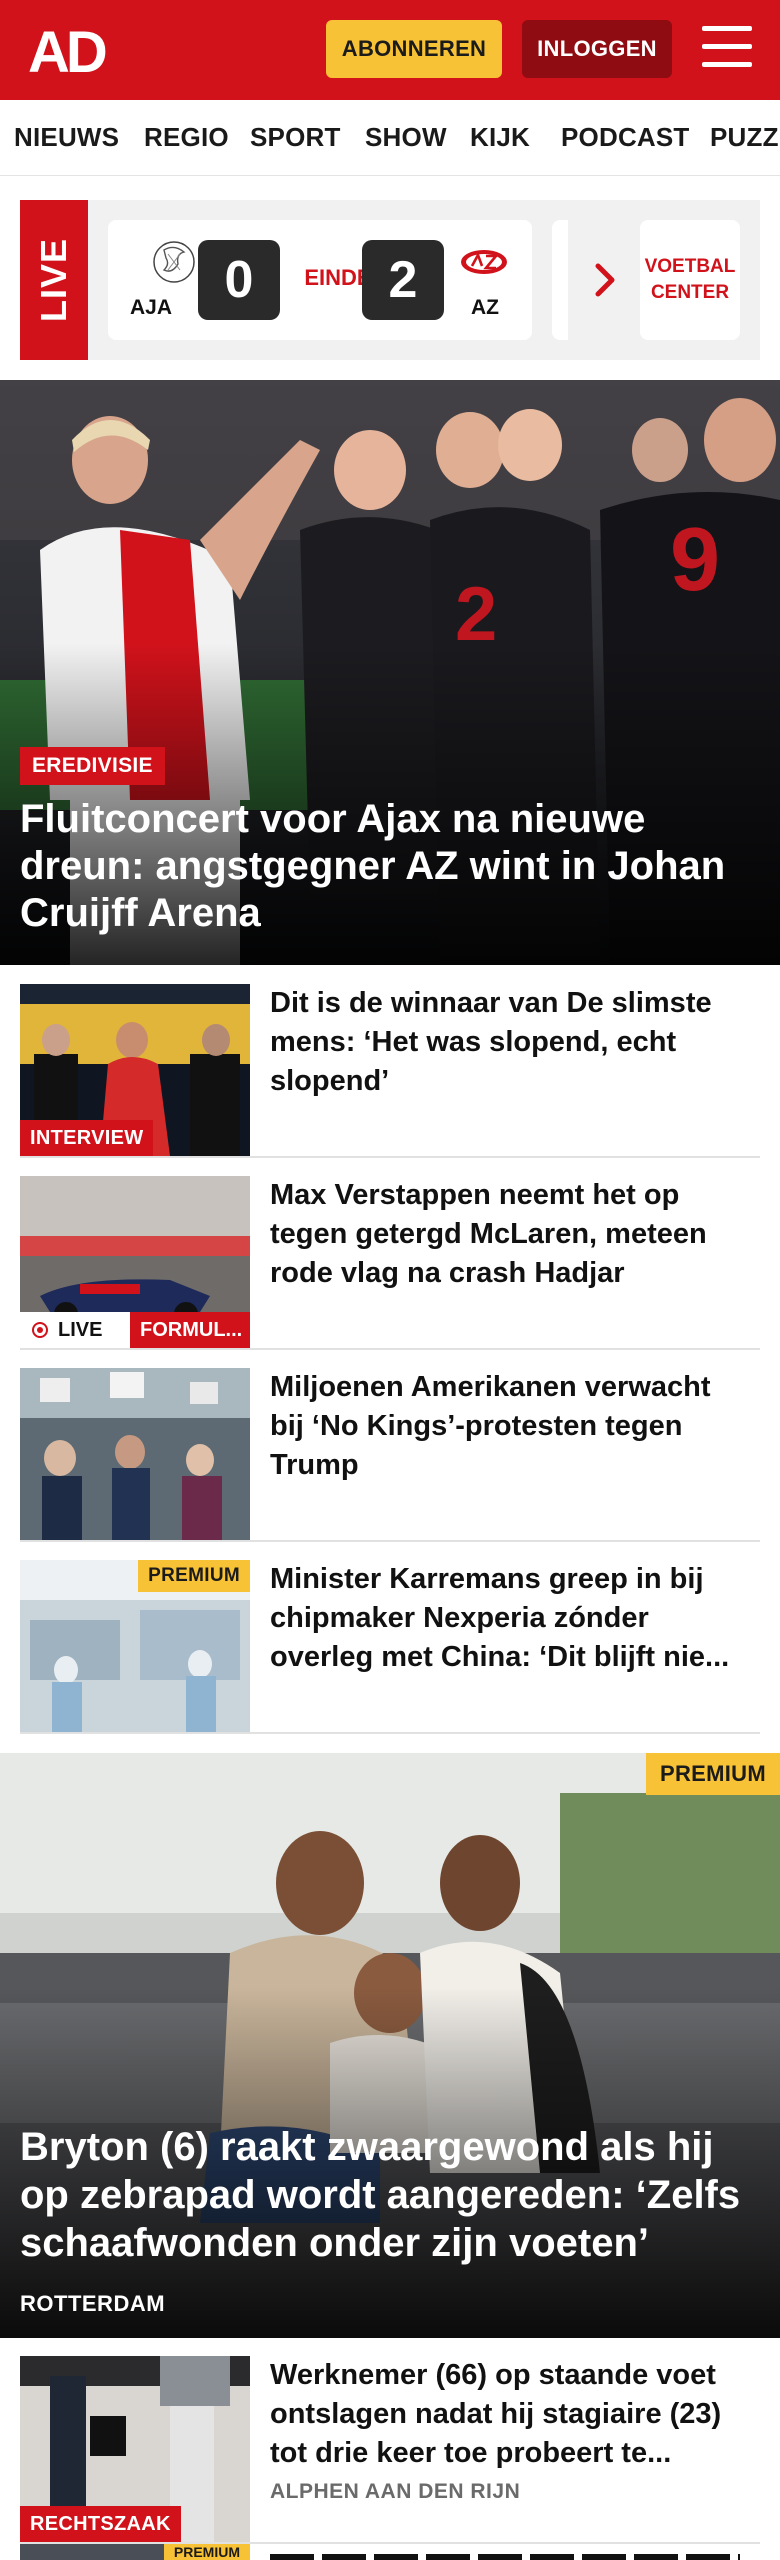  What do you see at coordinates (395, 2491) in the screenshot?
I see `article-location: ALPHEN AAN DEN RIJN` at bounding box center [395, 2491].